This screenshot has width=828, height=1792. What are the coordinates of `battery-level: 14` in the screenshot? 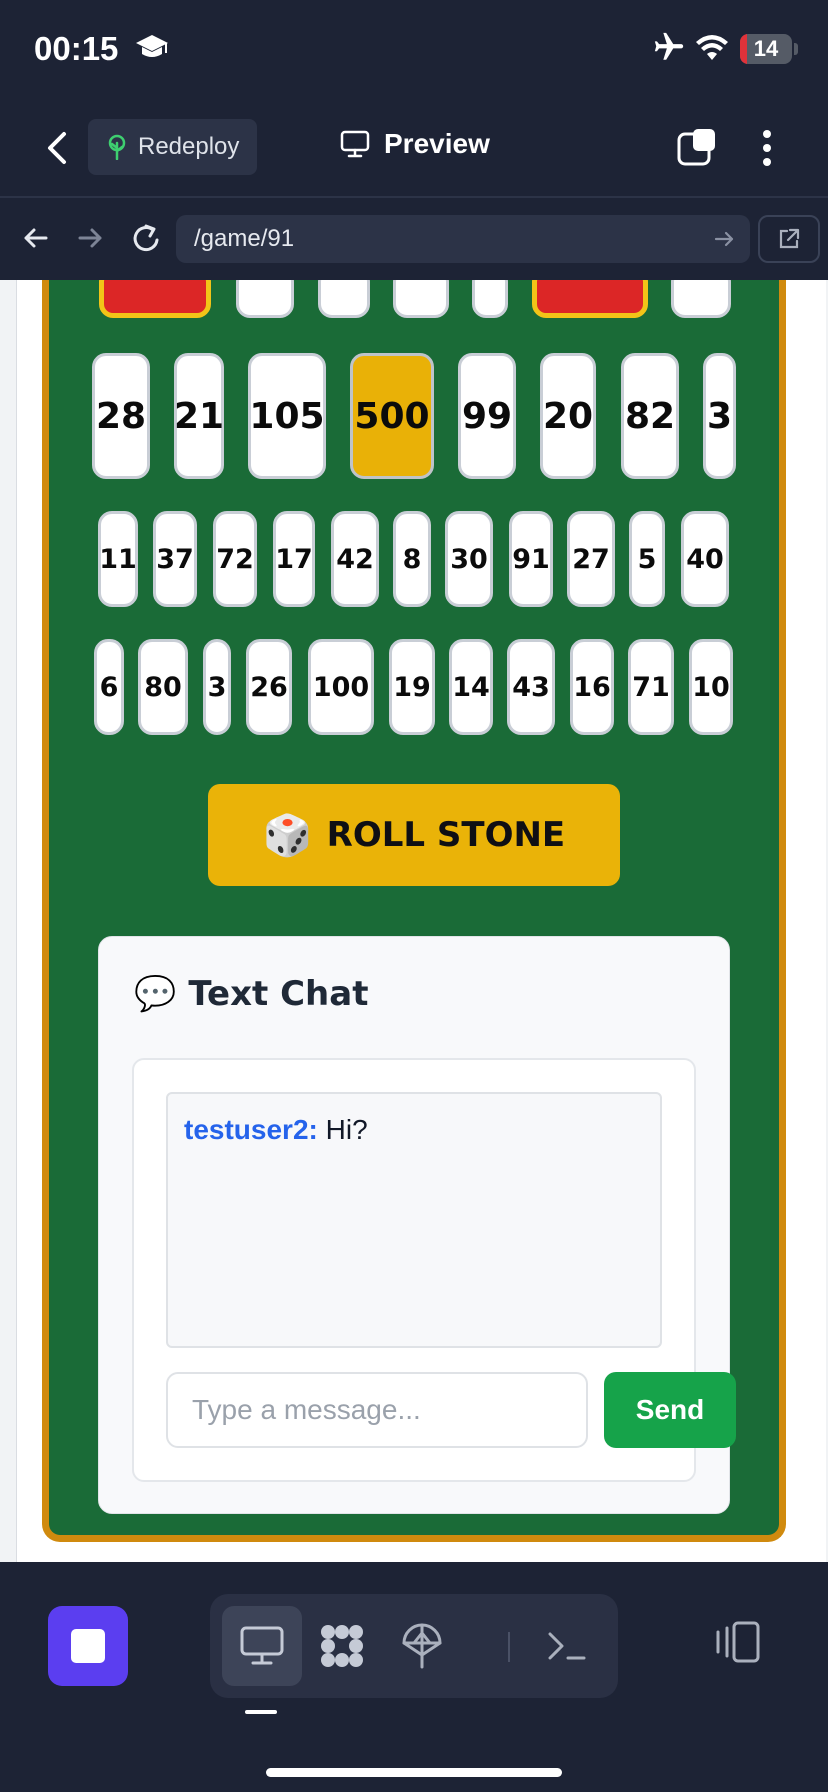 It's located at (766, 48).